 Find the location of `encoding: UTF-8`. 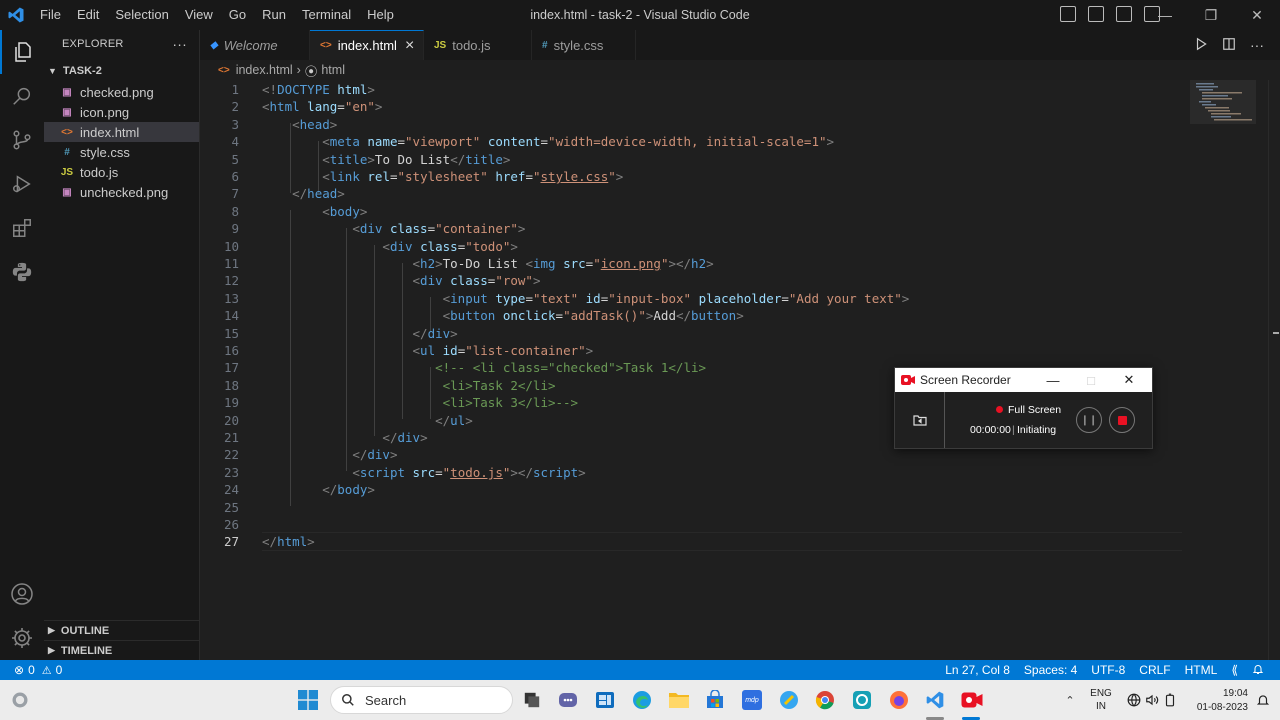

encoding: UTF-8 is located at coordinates (1108, 670).